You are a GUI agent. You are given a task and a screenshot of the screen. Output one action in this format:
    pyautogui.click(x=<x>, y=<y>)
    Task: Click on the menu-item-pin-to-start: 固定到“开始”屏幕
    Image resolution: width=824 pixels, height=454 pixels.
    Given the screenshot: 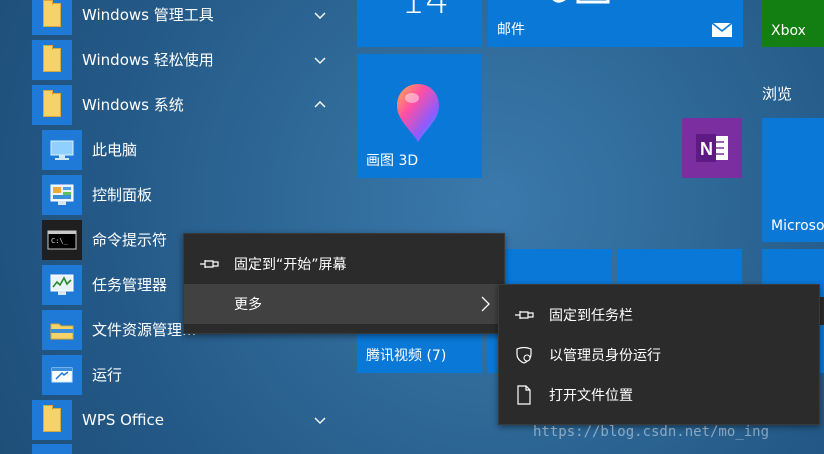 What is the action you would take?
    pyautogui.click(x=344, y=264)
    